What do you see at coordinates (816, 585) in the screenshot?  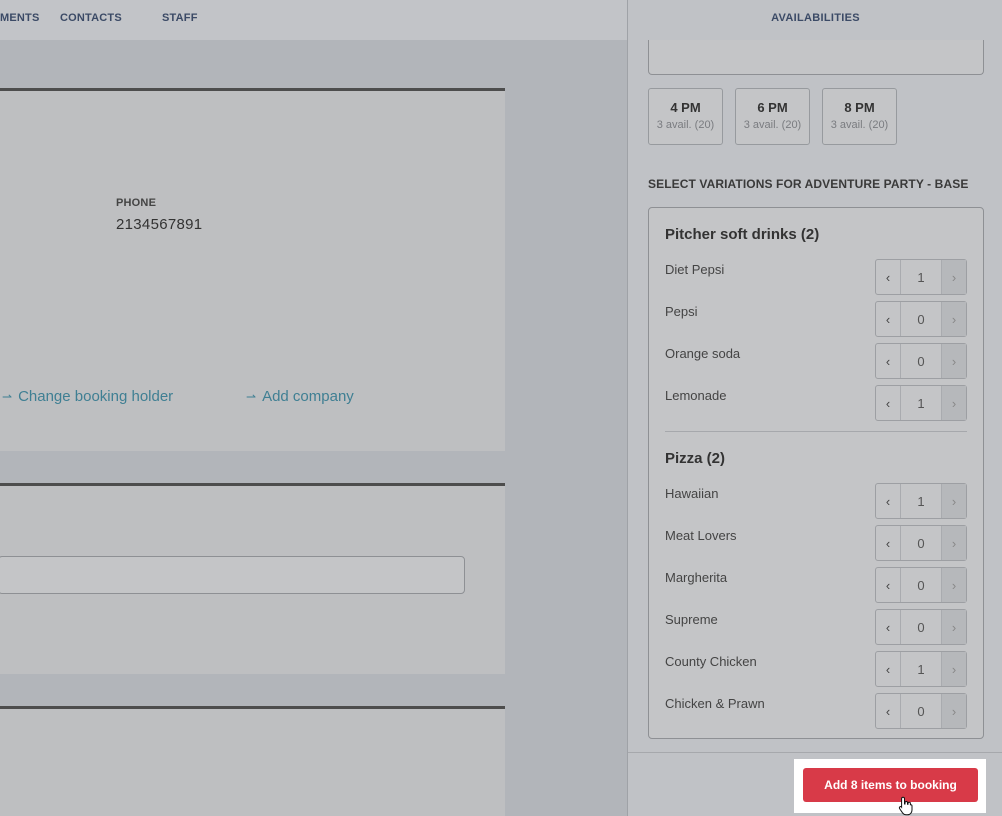 I see `variation-row: Margherita ‹ 0 ›` at bounding box center [816, 585].